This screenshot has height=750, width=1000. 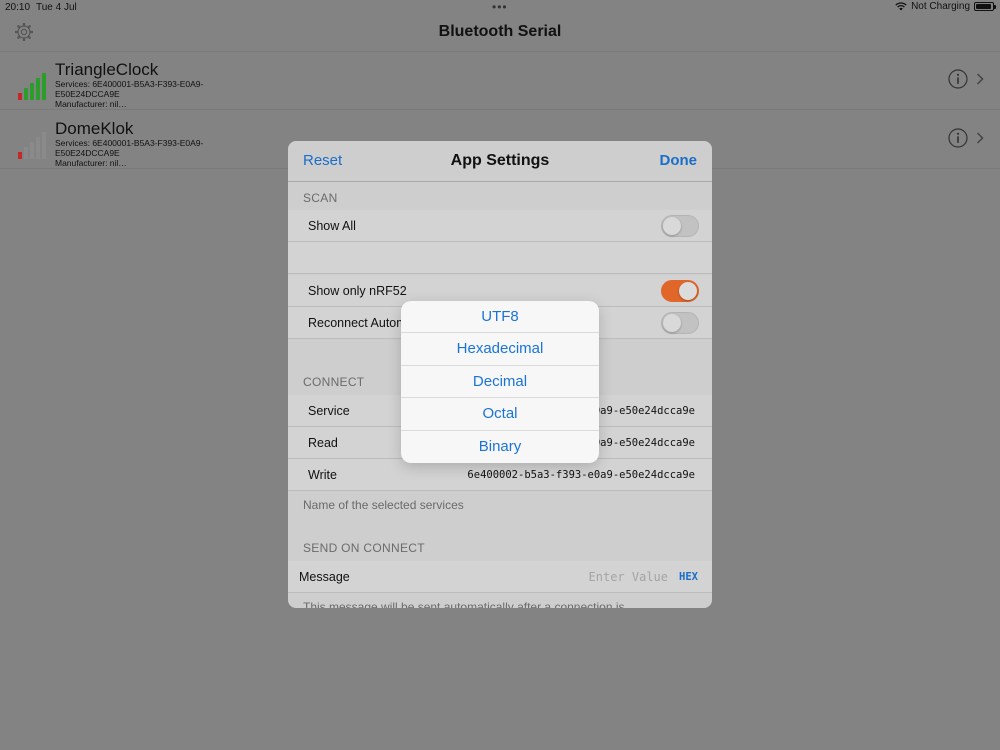 I want to click on connect-footer: Name of the selected services, so click(x=383, y=505).